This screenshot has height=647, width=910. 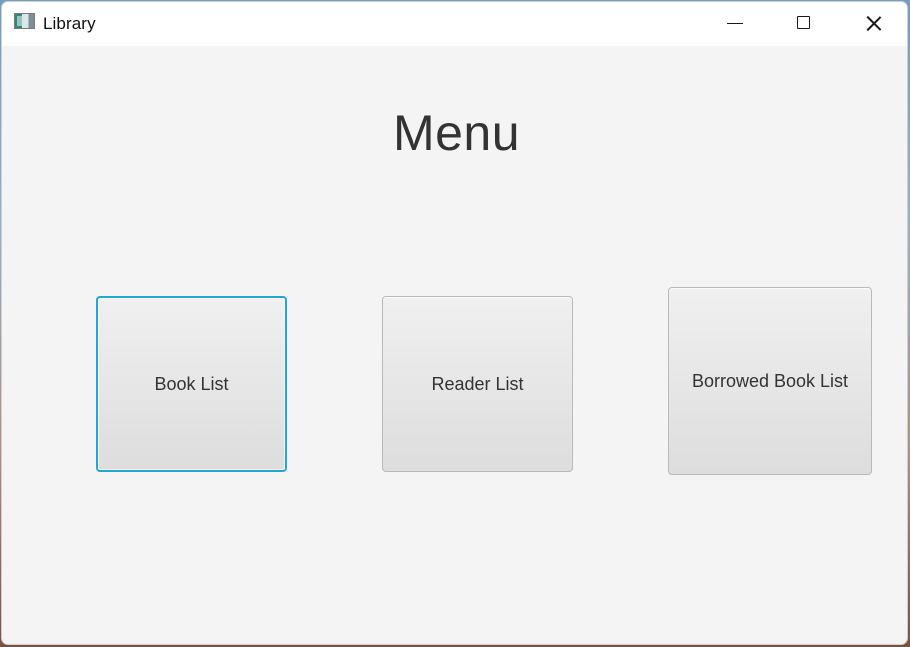 I want to click on library-app-icon, so click(x=24, y=21).